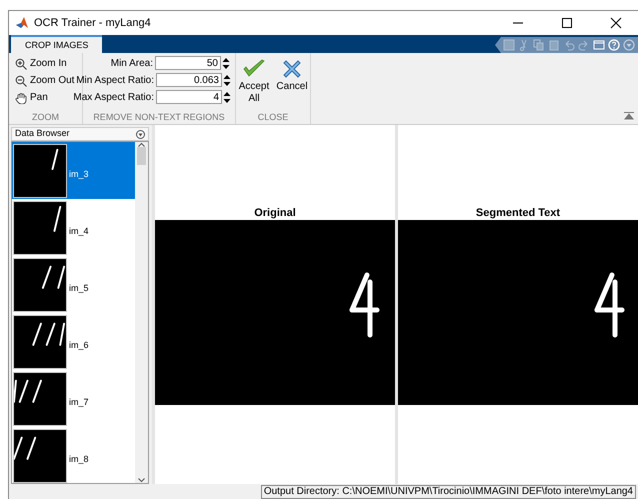 The height and width of the screenshot is (499, 638). I want to click on scroll-up-icon, so click(141, 144).